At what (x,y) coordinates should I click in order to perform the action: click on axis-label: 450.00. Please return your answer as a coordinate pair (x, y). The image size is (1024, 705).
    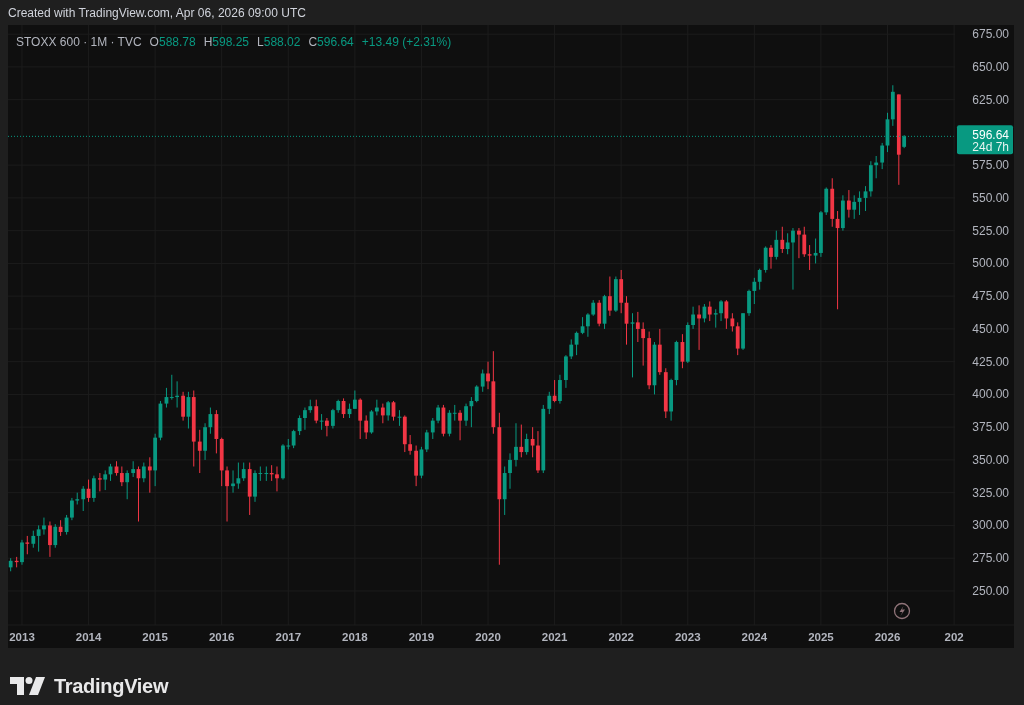
    Looking at the image, I should click on (990, 328).